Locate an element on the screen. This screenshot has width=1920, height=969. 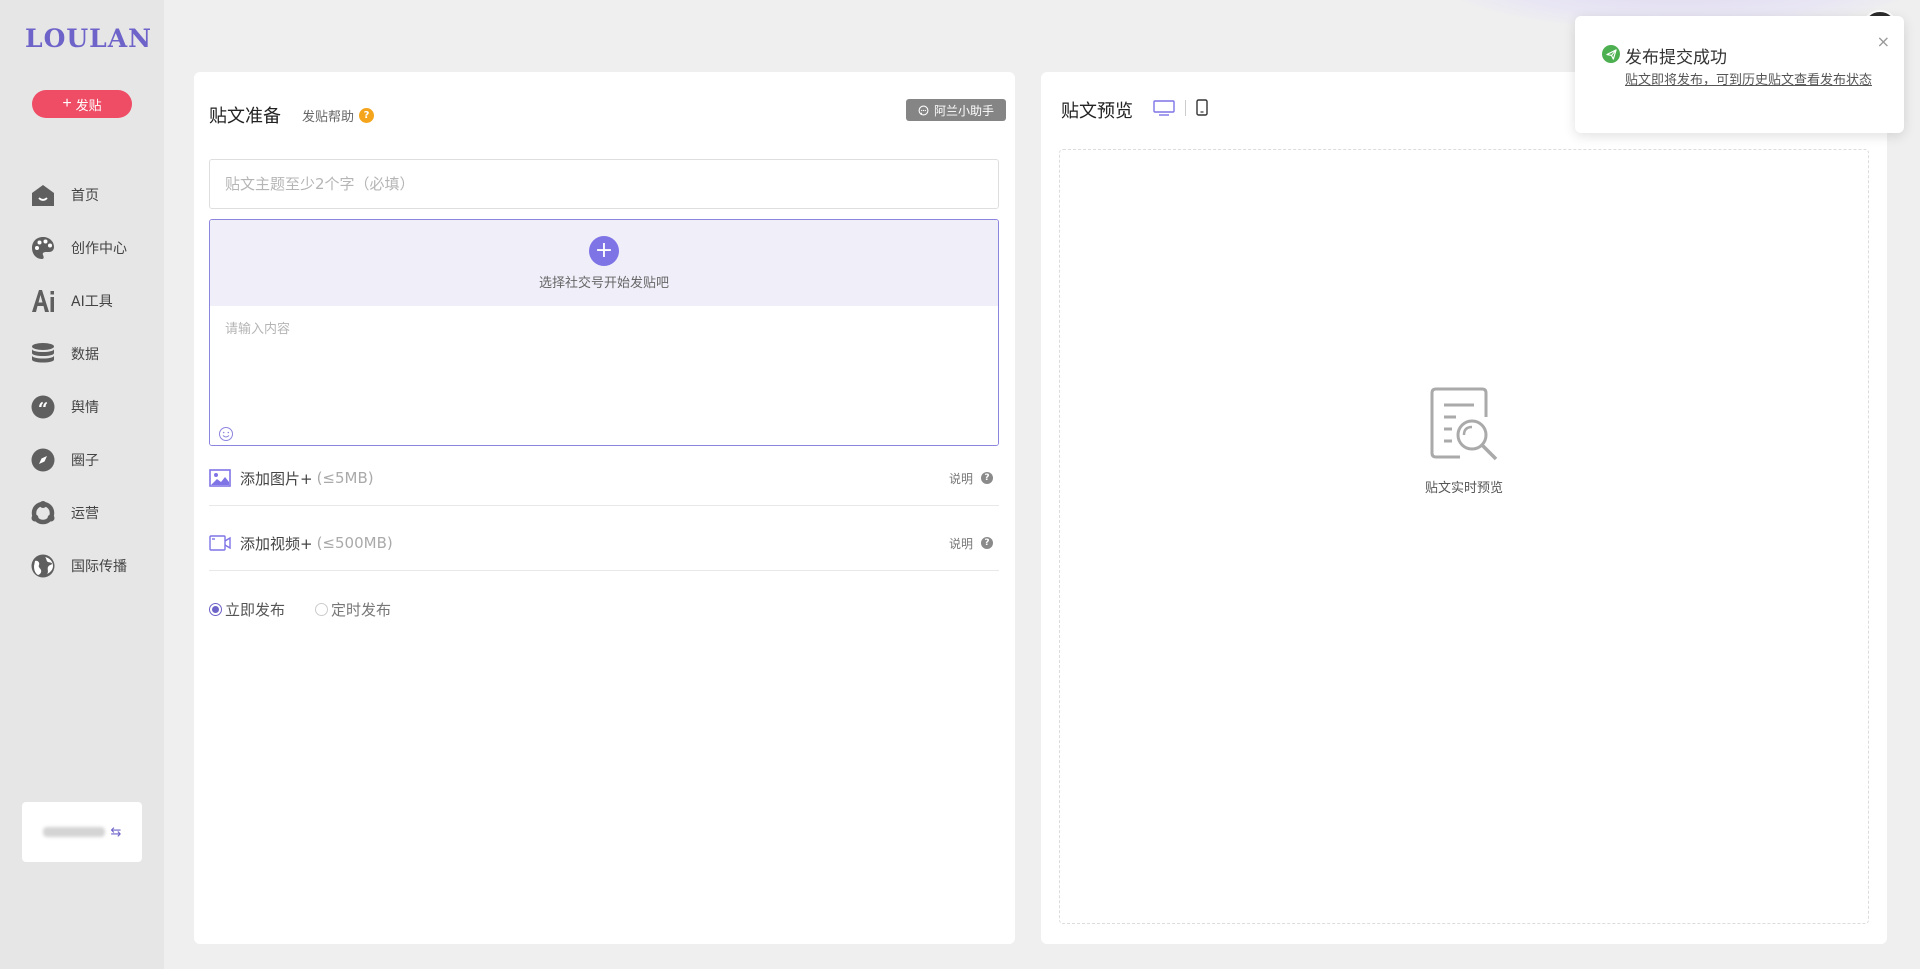
new-post-button: + 发贴 is located at coordinates (82, 104).